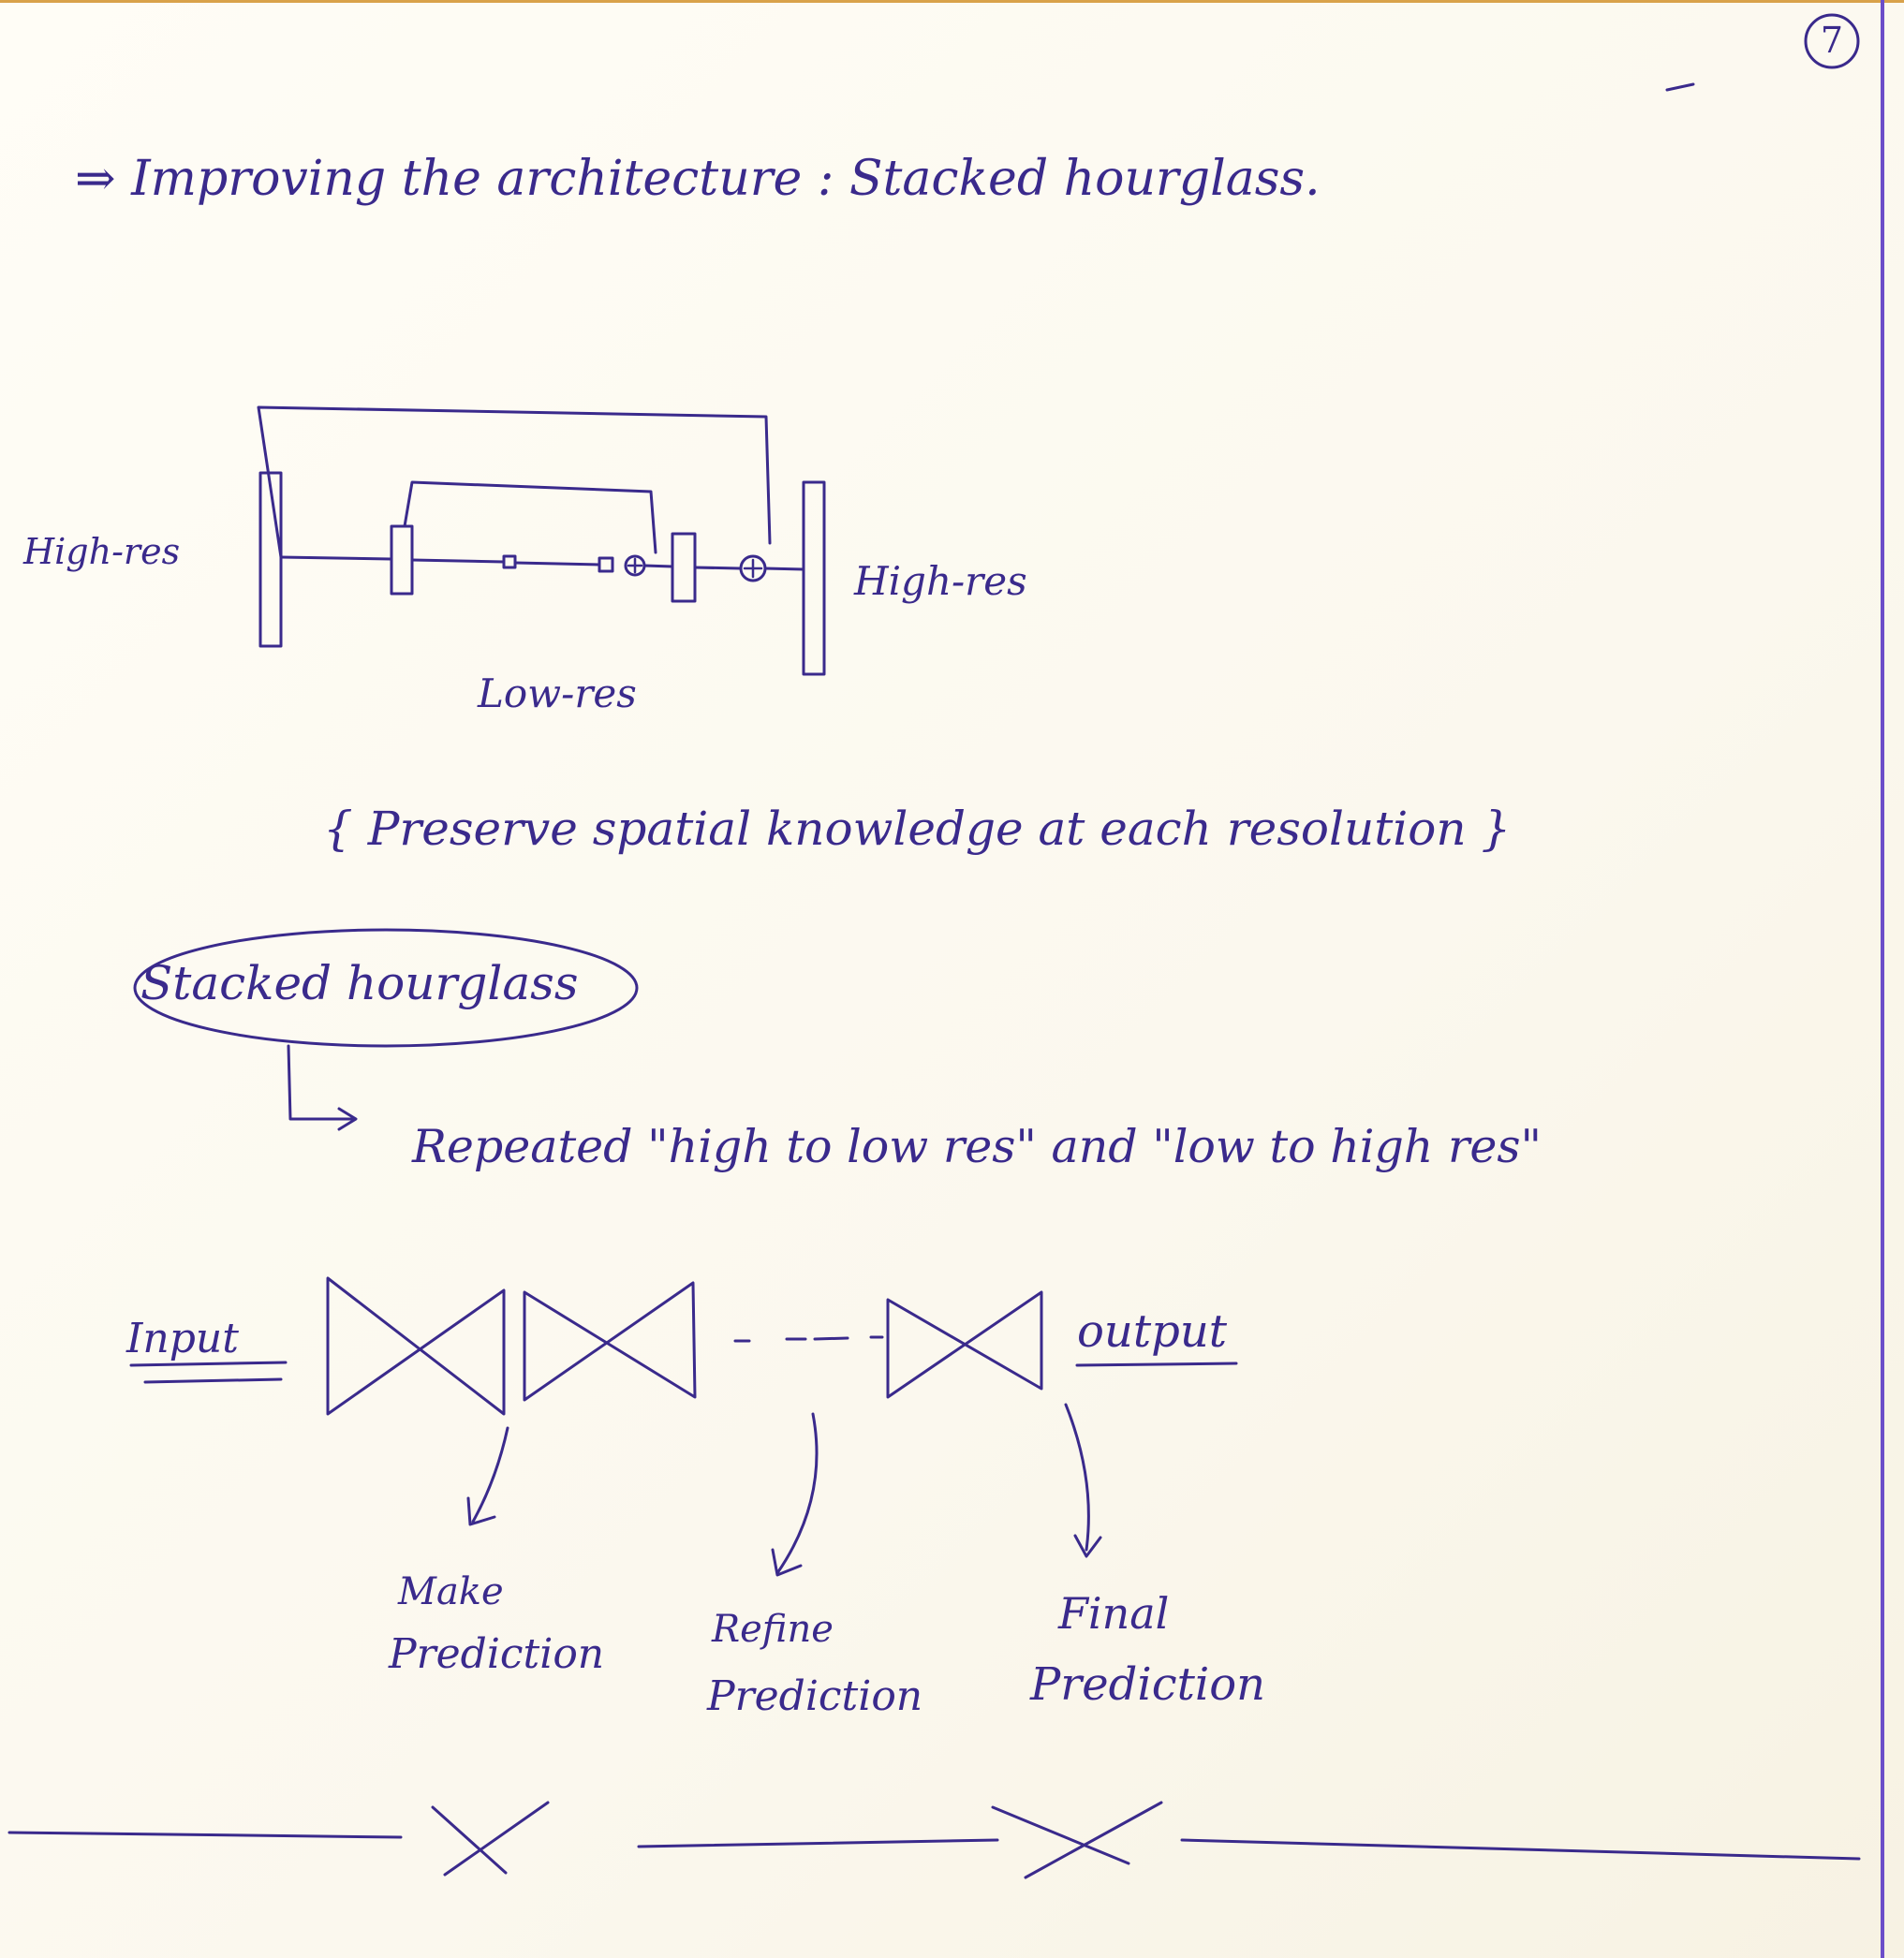 The image size is (1904, 1958). What do you see at coordinates (814, 578) in the screenshot?
I see `right-high-res-bar` at bounding box center [814, 578].